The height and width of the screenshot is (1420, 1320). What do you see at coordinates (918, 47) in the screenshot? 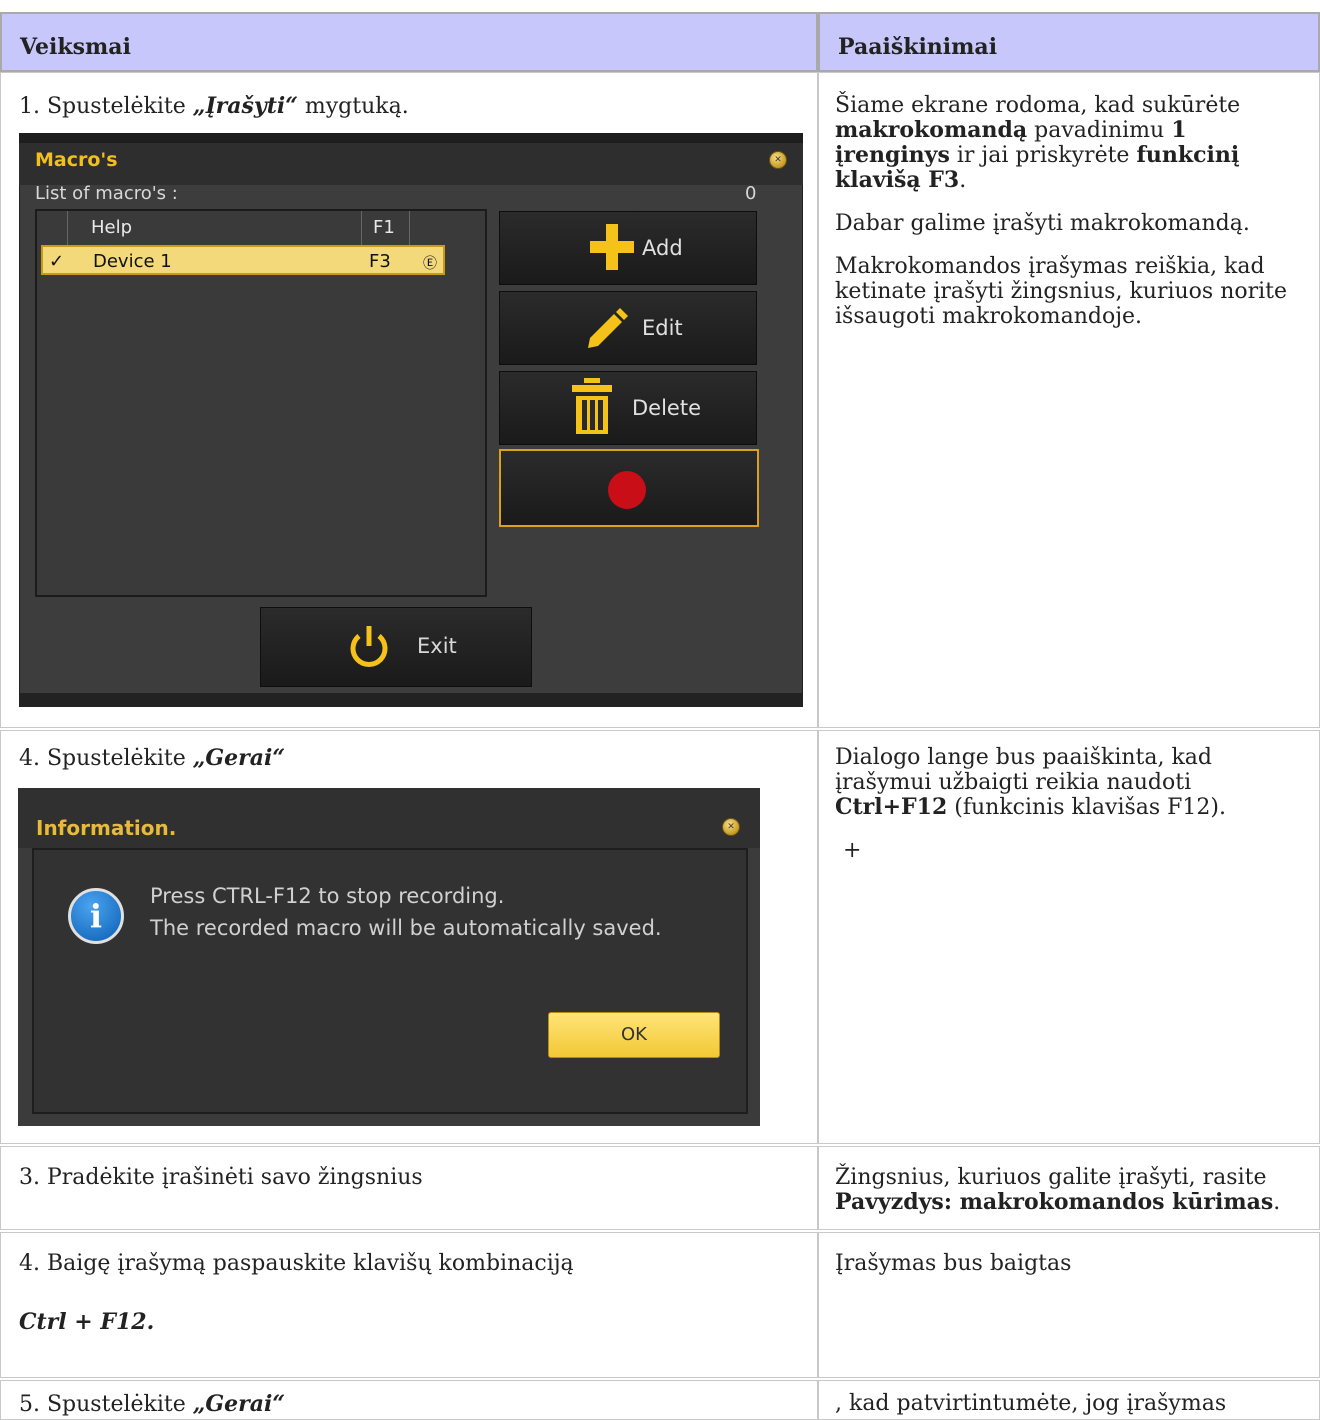
I see `header-explanations-label: Paaiškinimai` at bounding box center [918, 47].